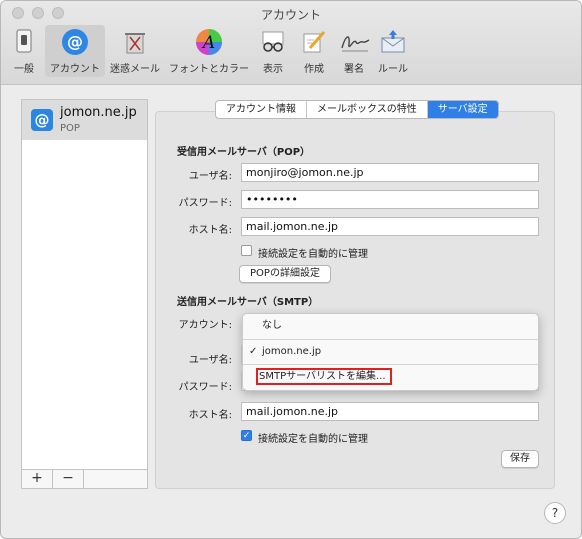 This screenshot has width=582, height=539. What do you see at coordinates (390, 199) in the screenshot?
I see `incoming-password-field: ••••••••` at bounding box center [390, 199].